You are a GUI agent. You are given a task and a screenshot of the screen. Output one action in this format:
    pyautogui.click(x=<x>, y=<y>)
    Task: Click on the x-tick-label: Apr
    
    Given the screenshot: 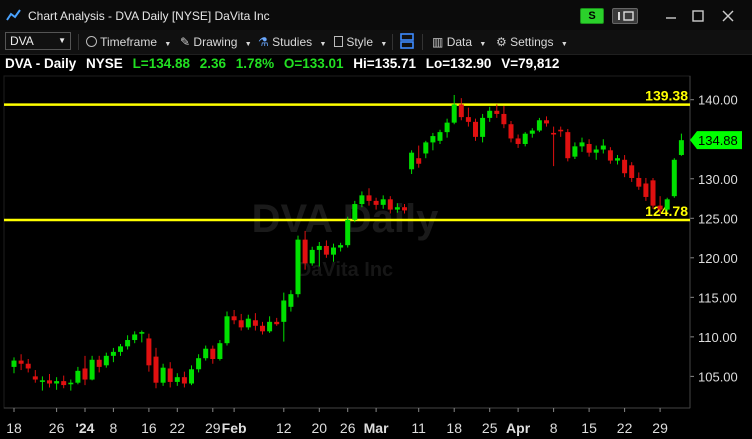 What is the action you would take?
    pyautogui.click(x=518, y=428)
    